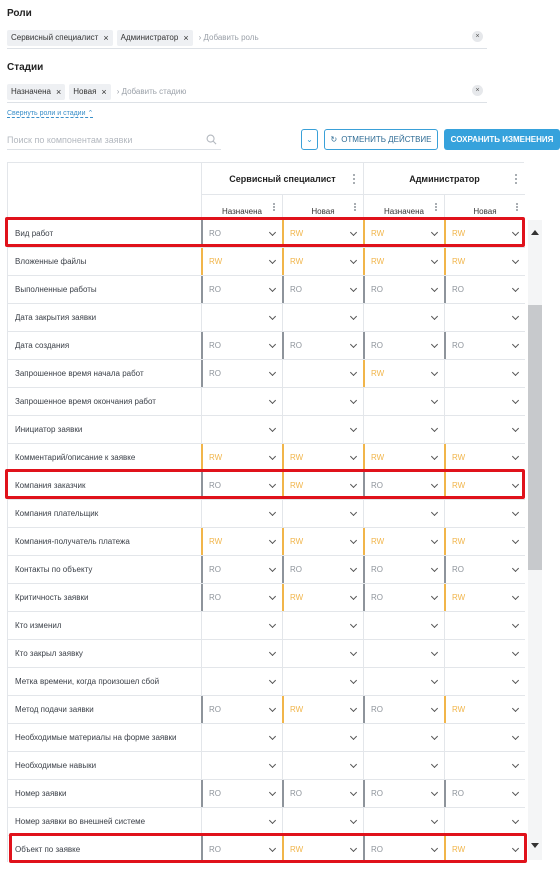  What do you see at coordinates (247, 92) in the screenshot?
I see `stages-selector: Назначена × Новая × › Добавить стадию ×` at bounding box center [247, 92].